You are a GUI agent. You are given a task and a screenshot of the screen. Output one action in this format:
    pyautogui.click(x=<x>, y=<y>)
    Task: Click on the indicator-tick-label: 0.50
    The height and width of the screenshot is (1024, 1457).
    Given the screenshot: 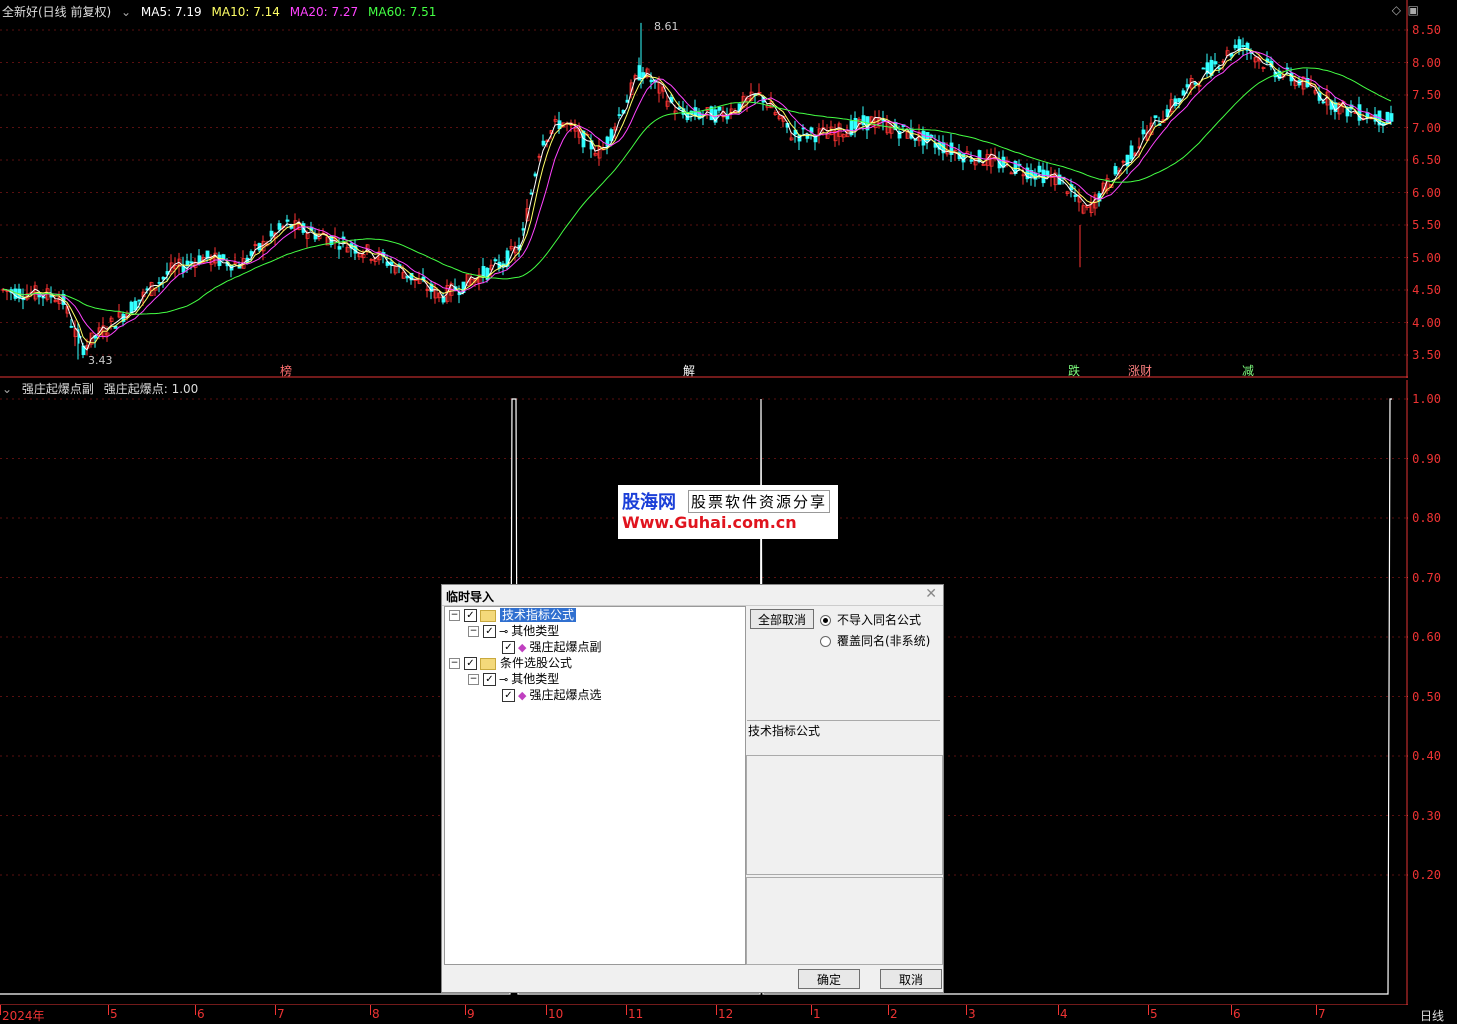 What is the action you would take?
    pyautogui.click(x=1426, y=696)
    